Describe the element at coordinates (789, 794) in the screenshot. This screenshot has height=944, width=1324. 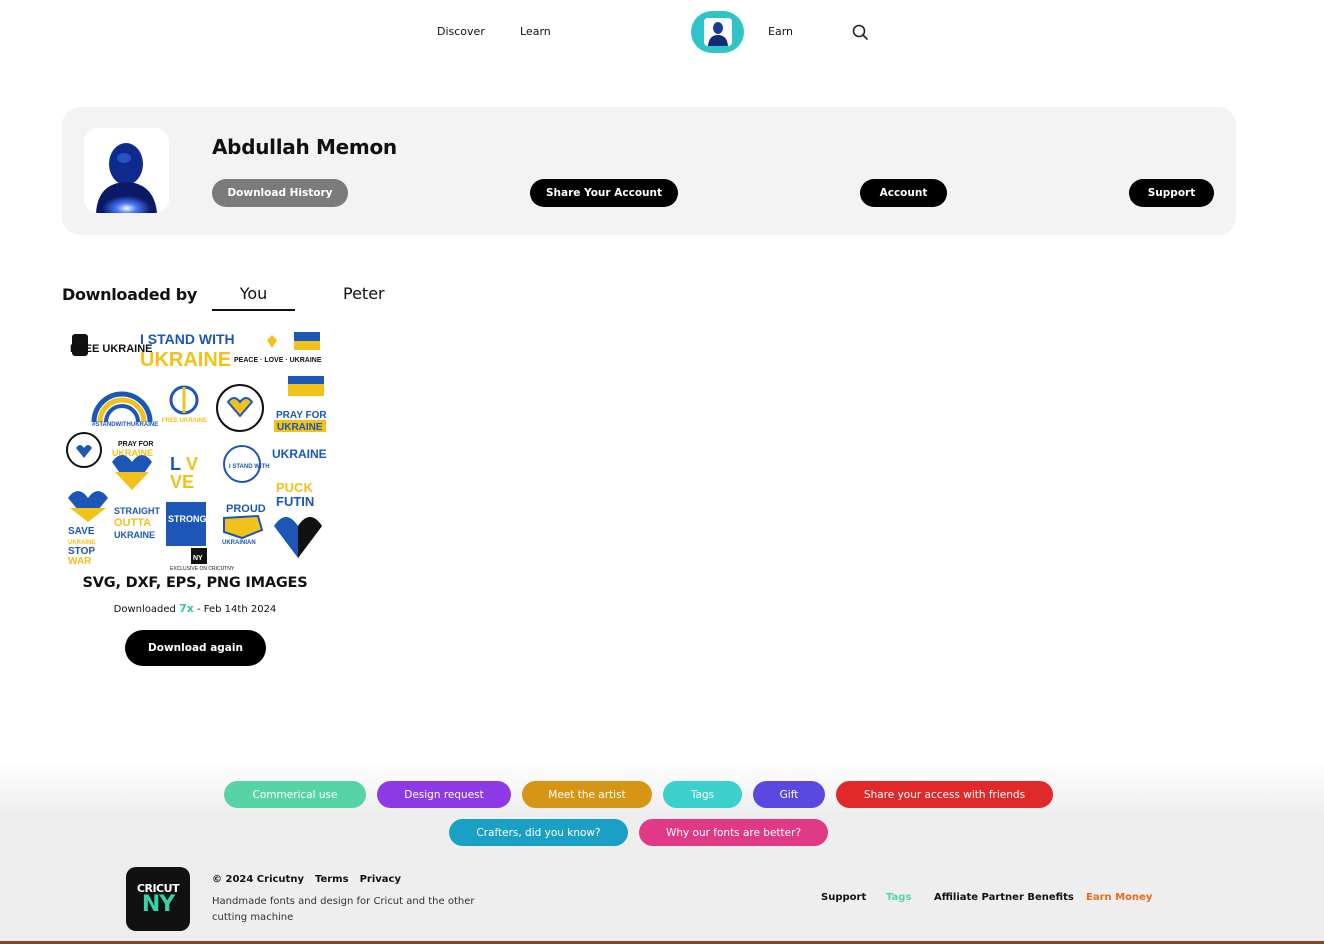
I see `tag-gift: Gift` at that location.